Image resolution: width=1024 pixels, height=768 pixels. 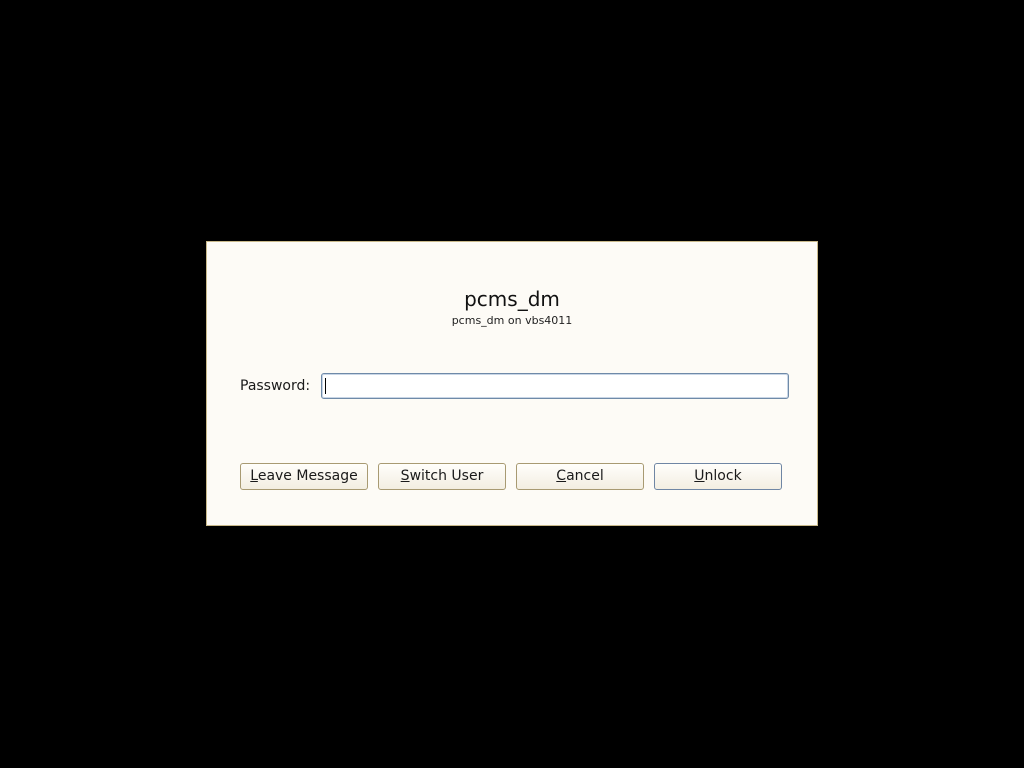 What do you see at coordinates (275, 386) in the screenshot?
I see `password-label: Password:` at bounding box center [275, 386].